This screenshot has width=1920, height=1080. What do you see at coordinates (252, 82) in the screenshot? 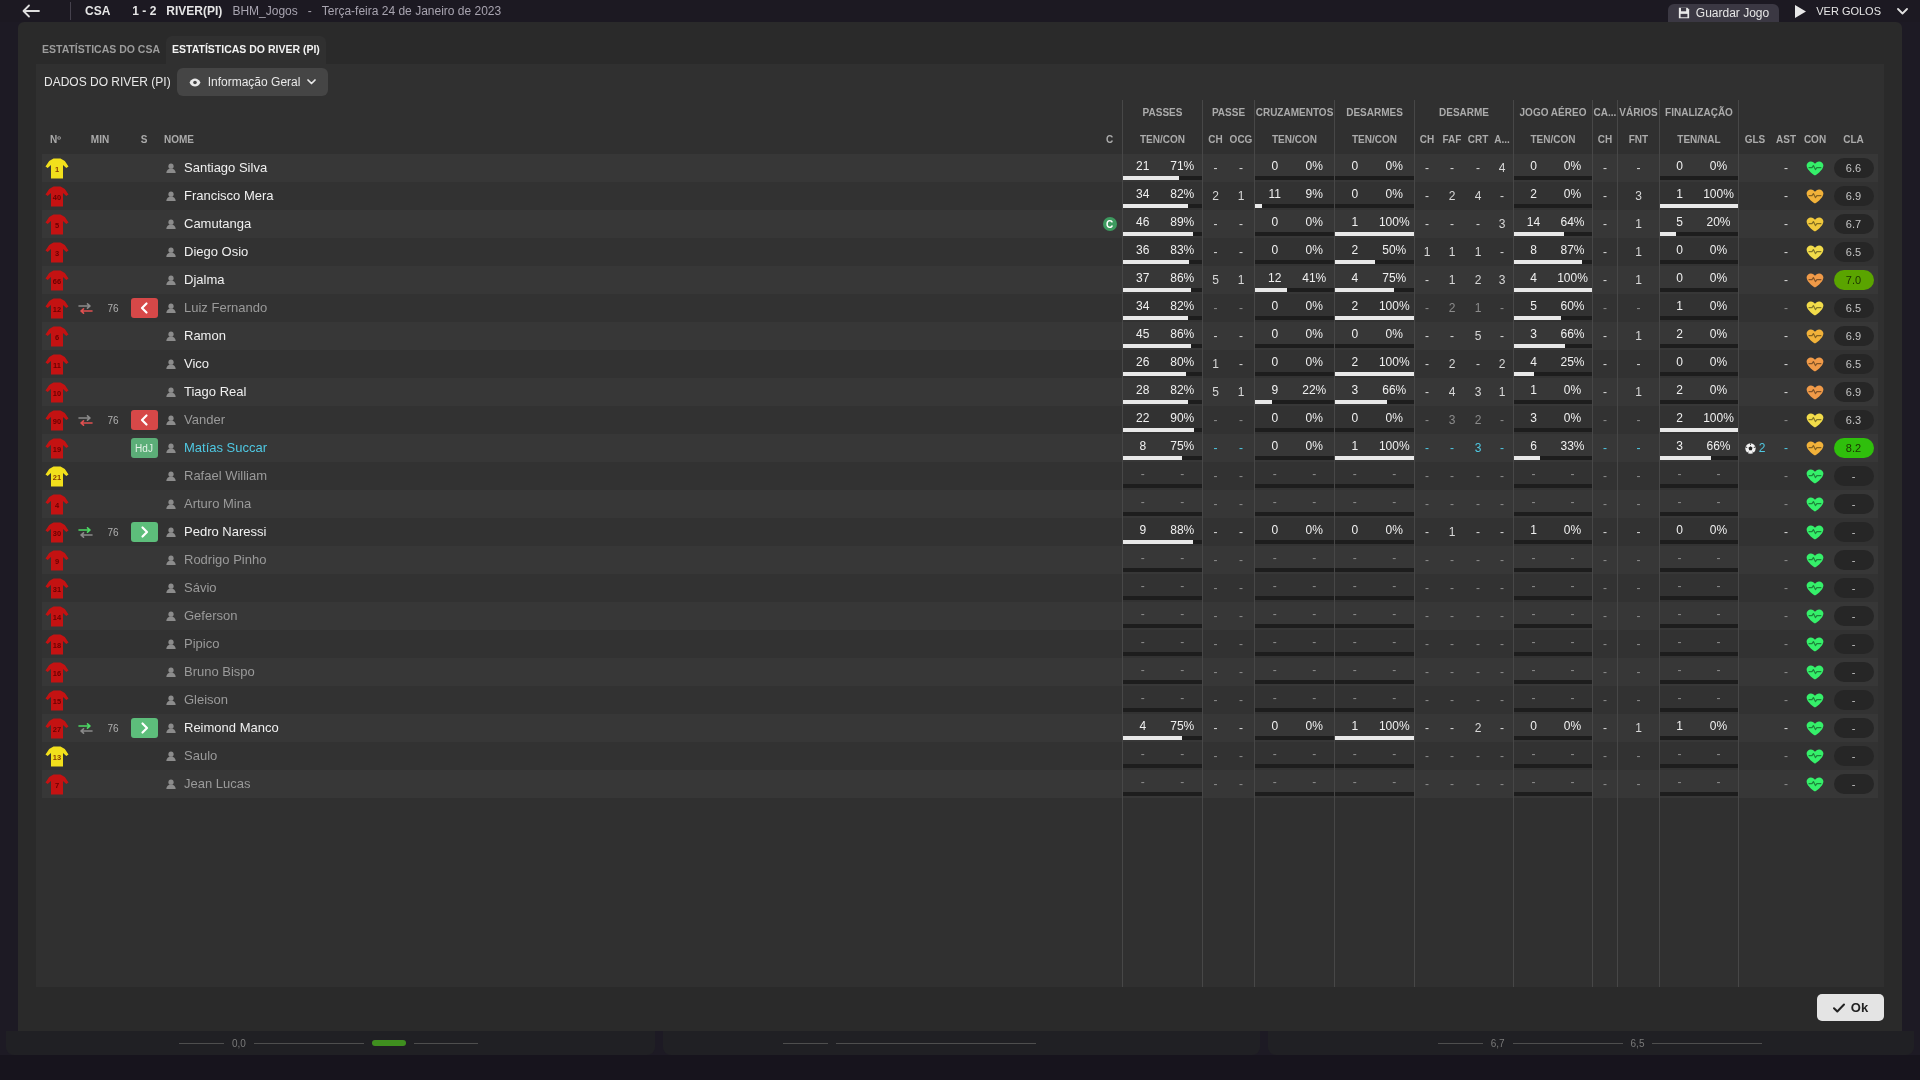
I see `view-dropdown: Informação Geral` at bounding box center [252, 82].